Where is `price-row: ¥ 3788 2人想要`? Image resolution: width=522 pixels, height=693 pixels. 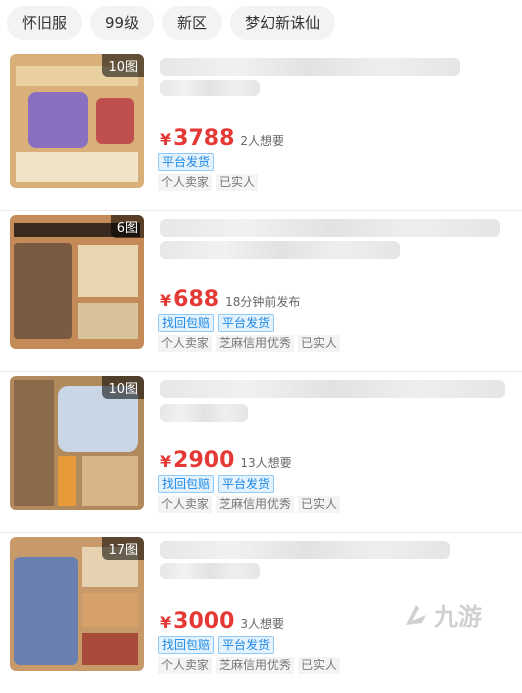 price-row: ¥ 3788 2人想要 is located at coordinates (222, 138).